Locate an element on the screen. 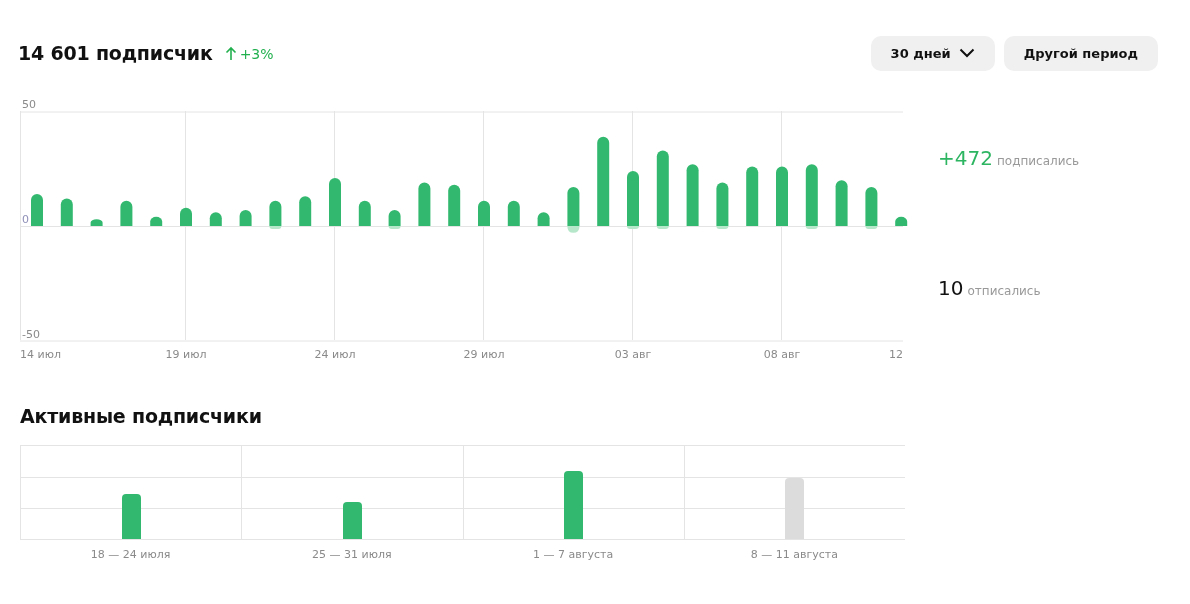 This screenshot has width=1190, height=604. growth-percentage: +3% is located at coordinates (256, 54).